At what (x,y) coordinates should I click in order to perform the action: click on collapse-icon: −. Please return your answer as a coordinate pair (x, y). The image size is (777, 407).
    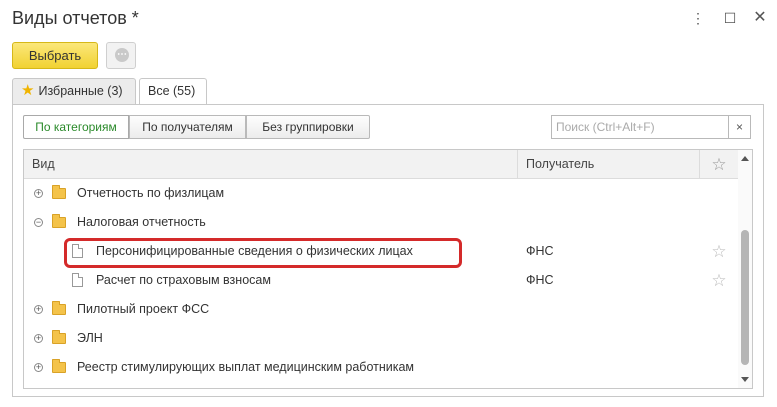
    Looking at the image, I should click on (38, 222).